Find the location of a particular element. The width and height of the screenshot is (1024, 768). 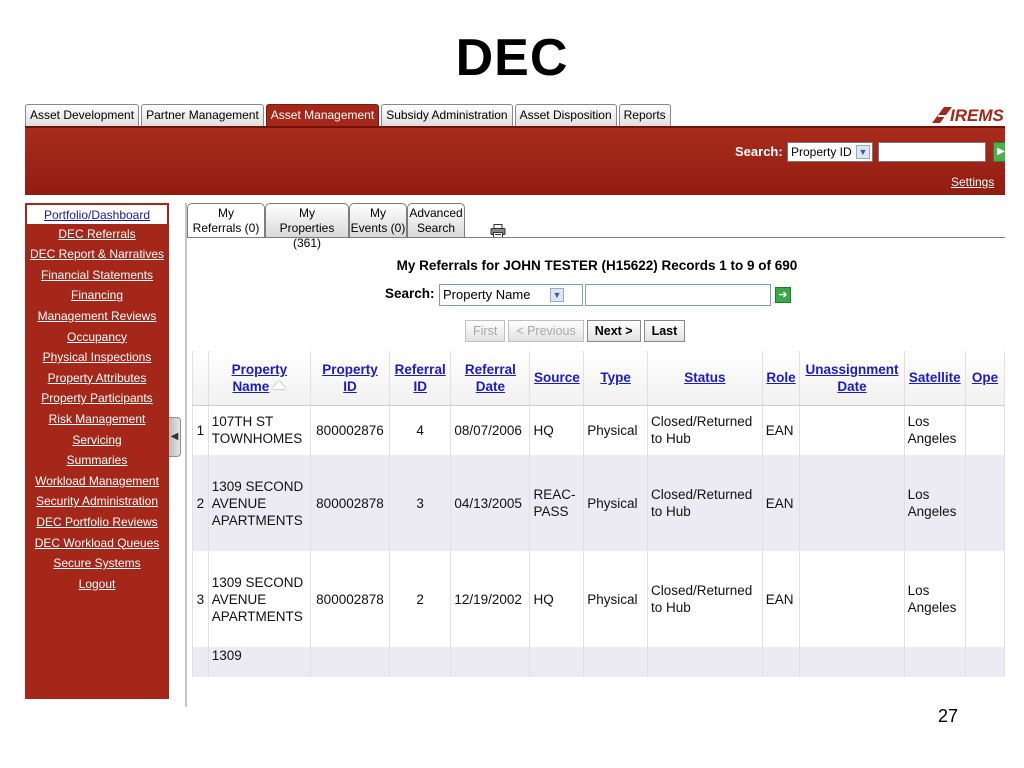

header-search-input is located at coordinates (932, 152).